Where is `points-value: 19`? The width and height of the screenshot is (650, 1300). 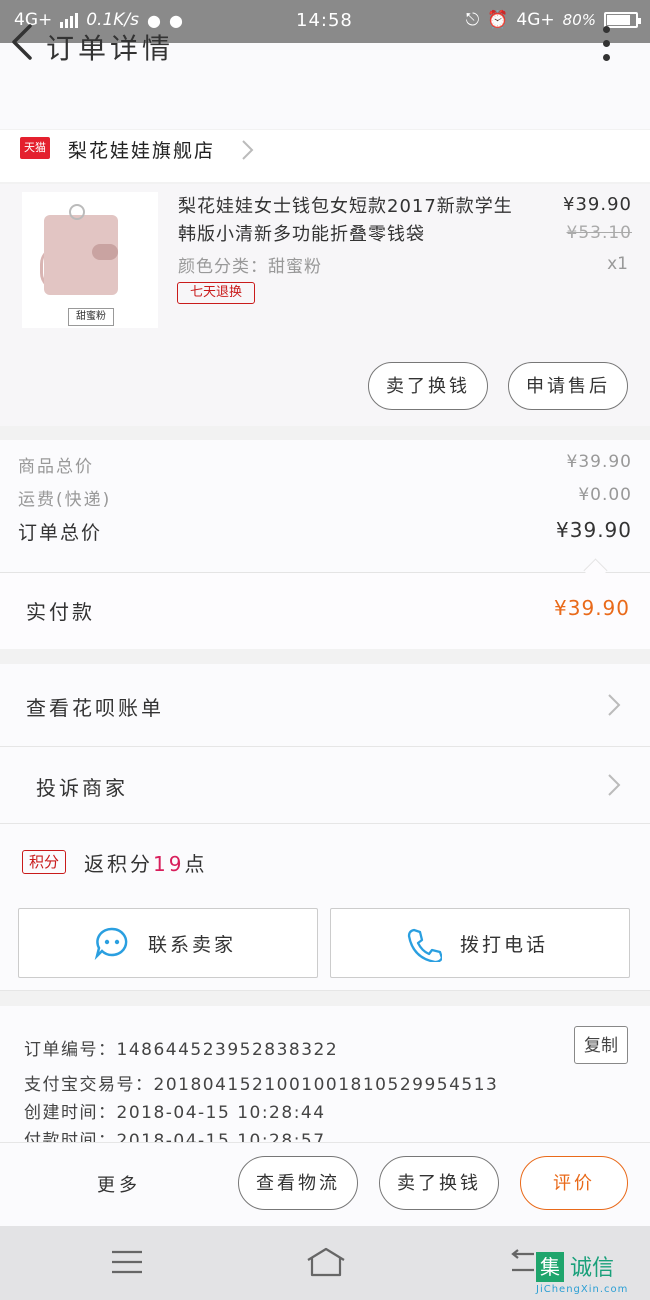 points-value: 19 is located at coordinates (169, 864).